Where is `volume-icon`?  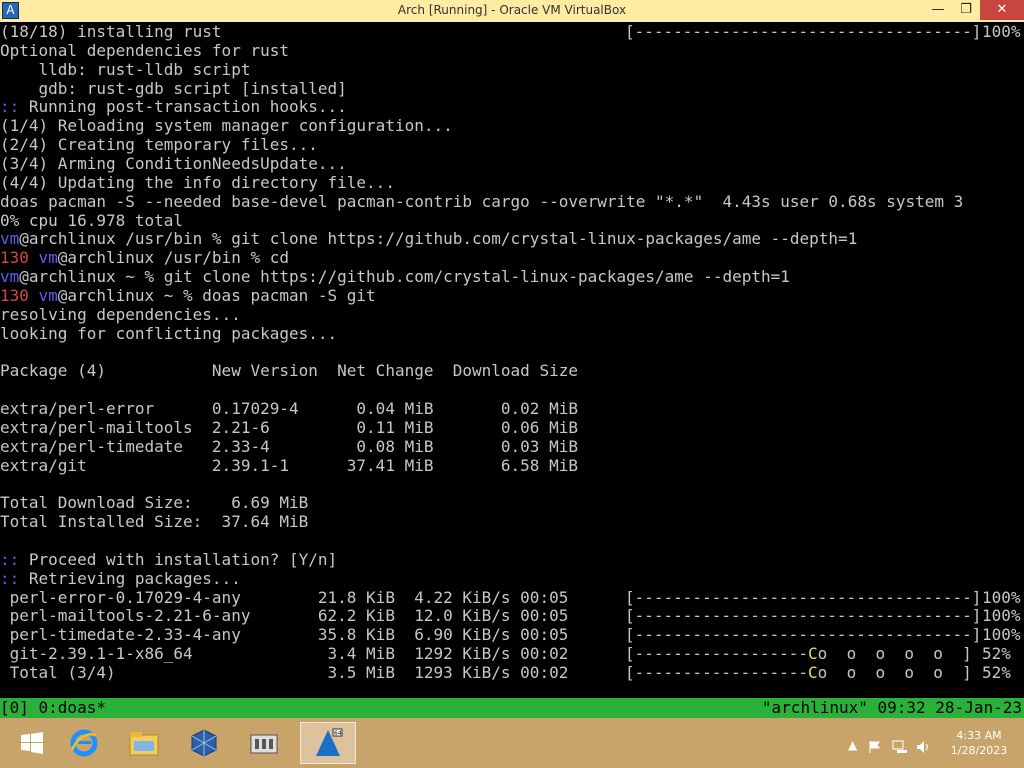 volume-icon is located at coordinates (924, 748).